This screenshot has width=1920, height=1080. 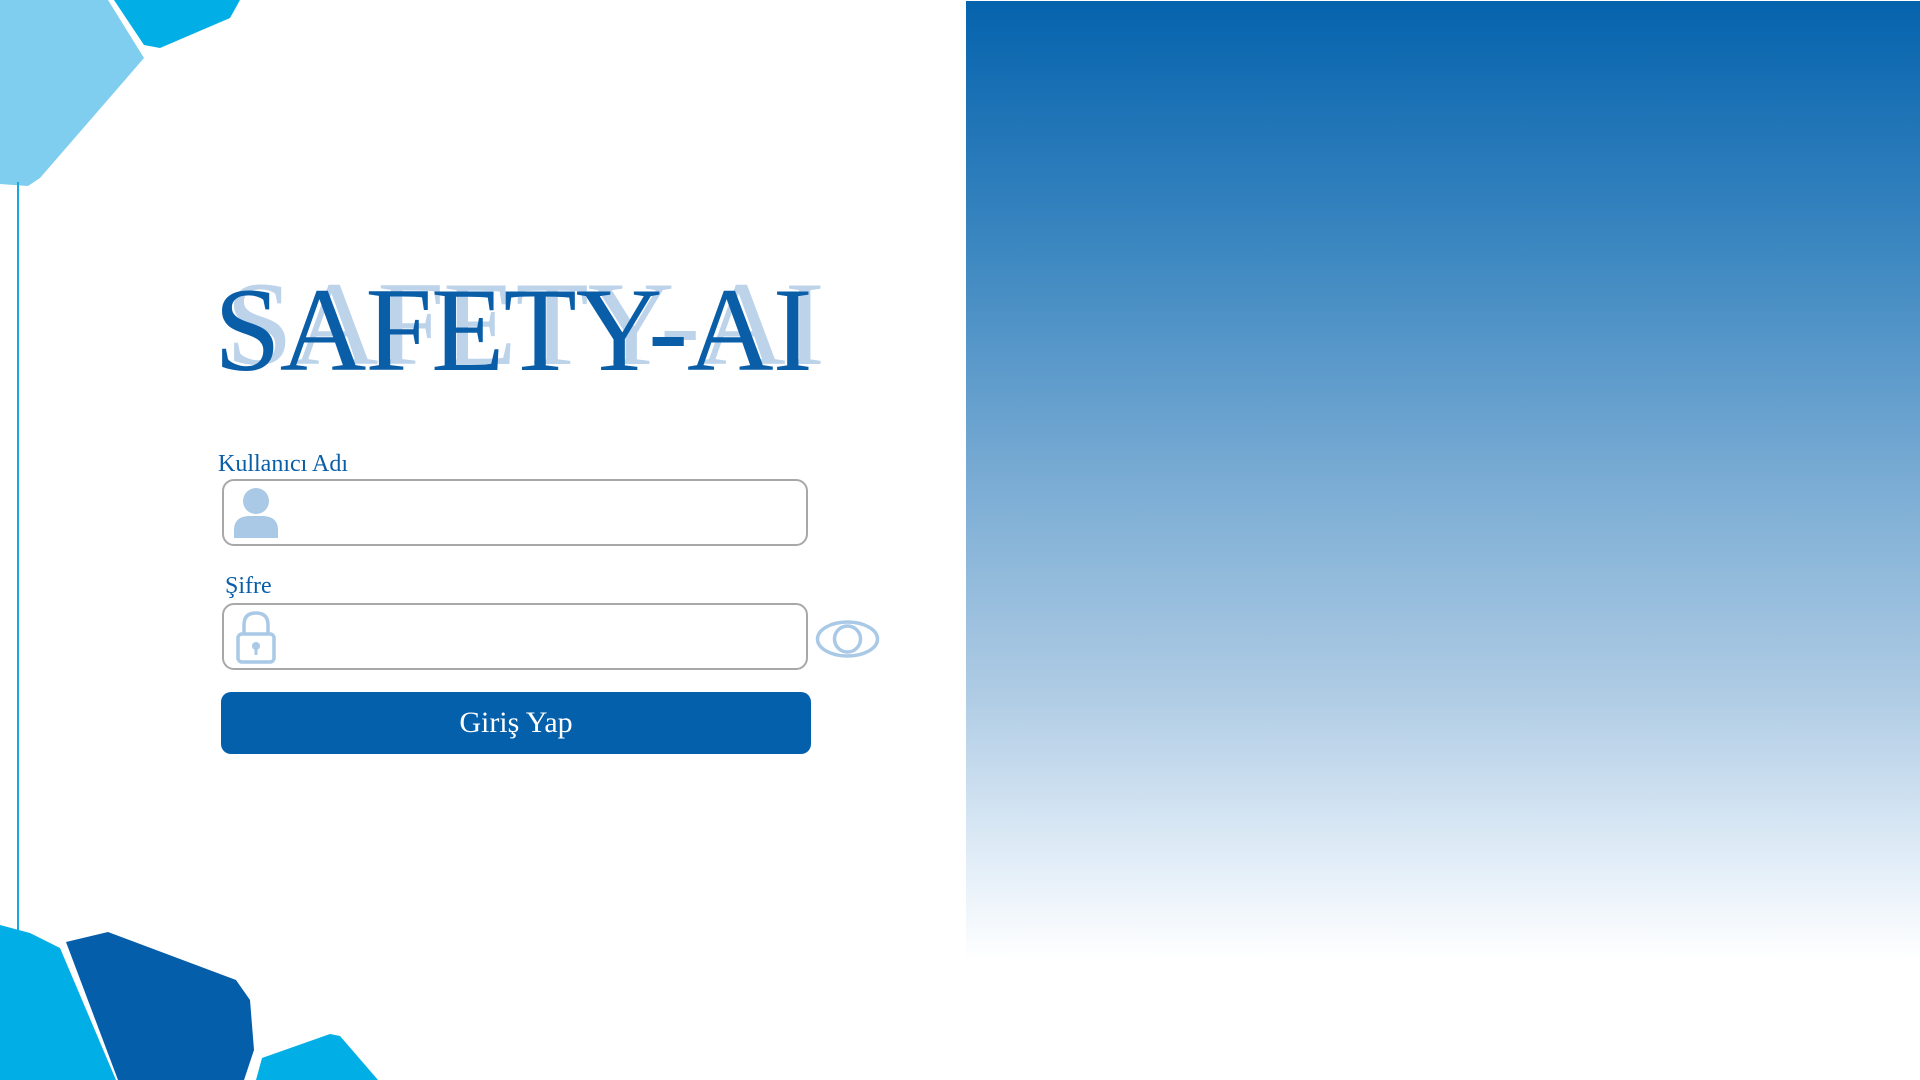 I want to click on brand-title-text: SAFETY-AI, so click(x=513, y=329).